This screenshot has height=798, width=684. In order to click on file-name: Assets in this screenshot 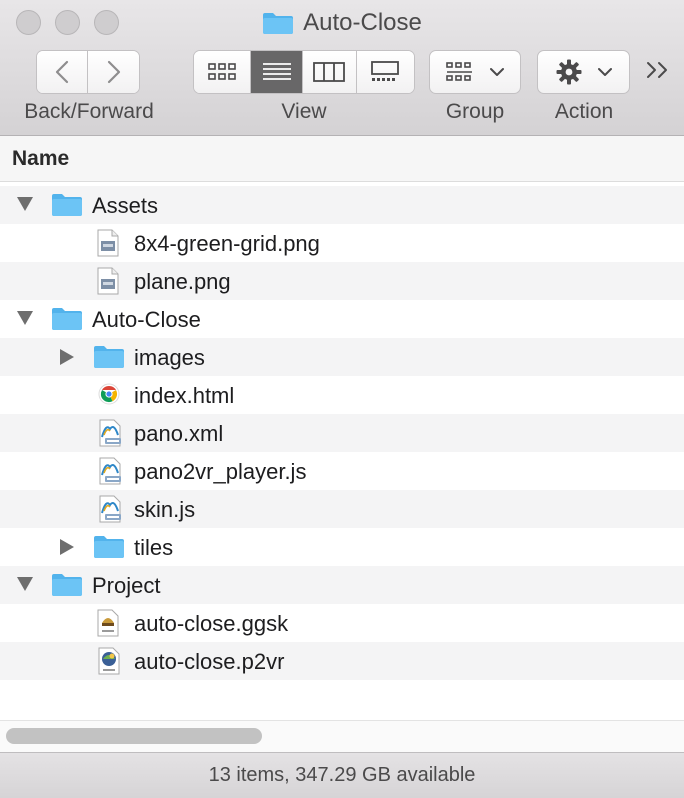, I will do `click(125, 205)`.